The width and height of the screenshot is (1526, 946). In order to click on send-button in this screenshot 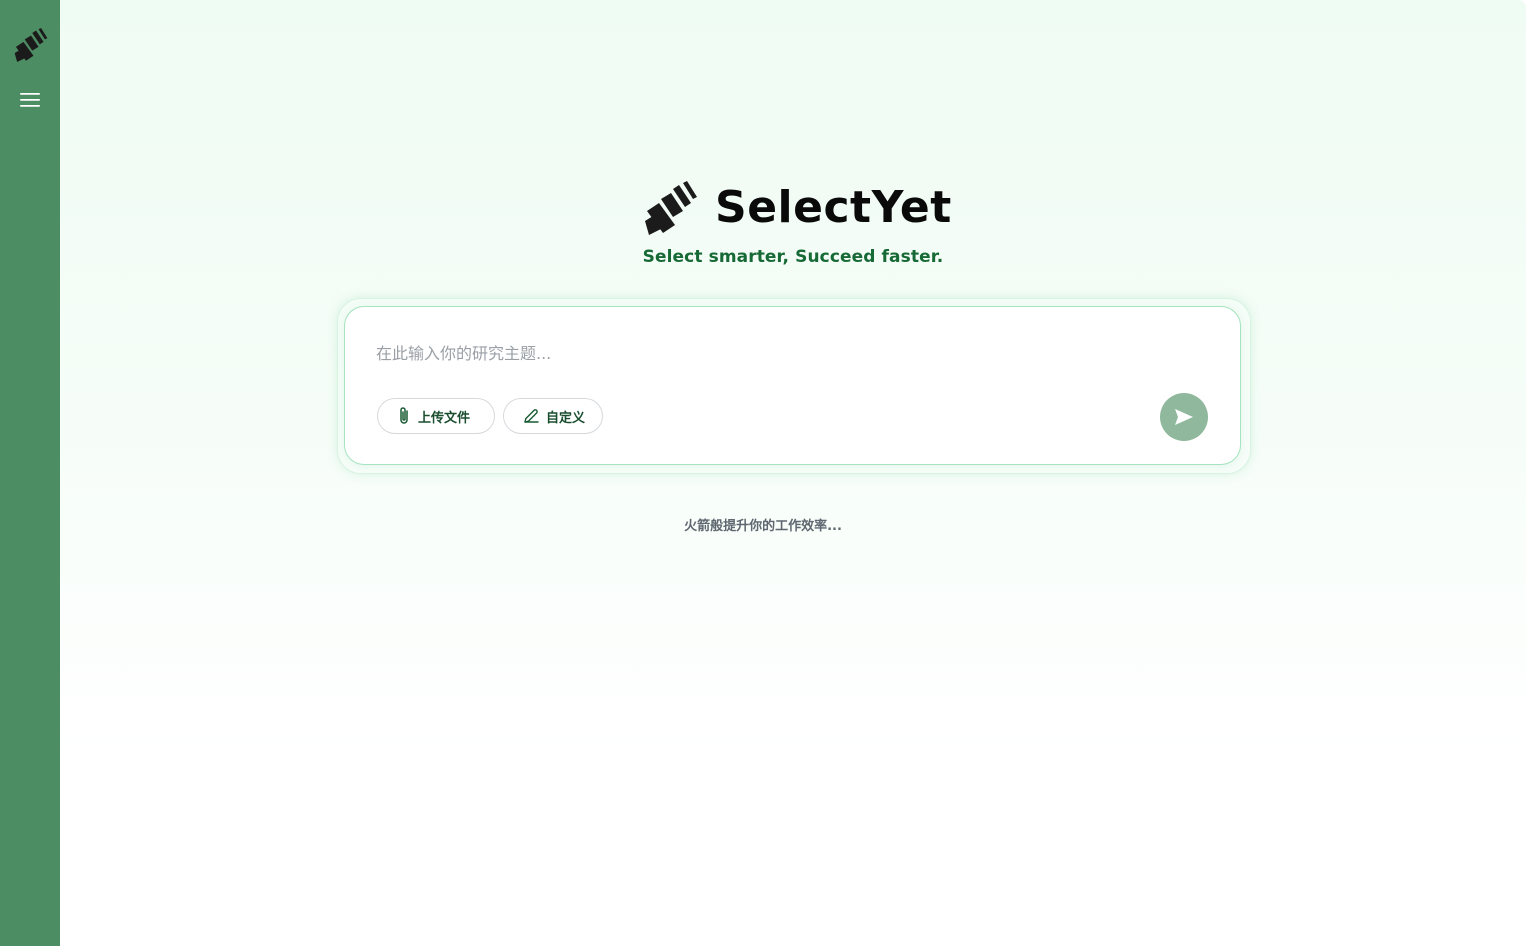, I will do `click(1184, 417)`.